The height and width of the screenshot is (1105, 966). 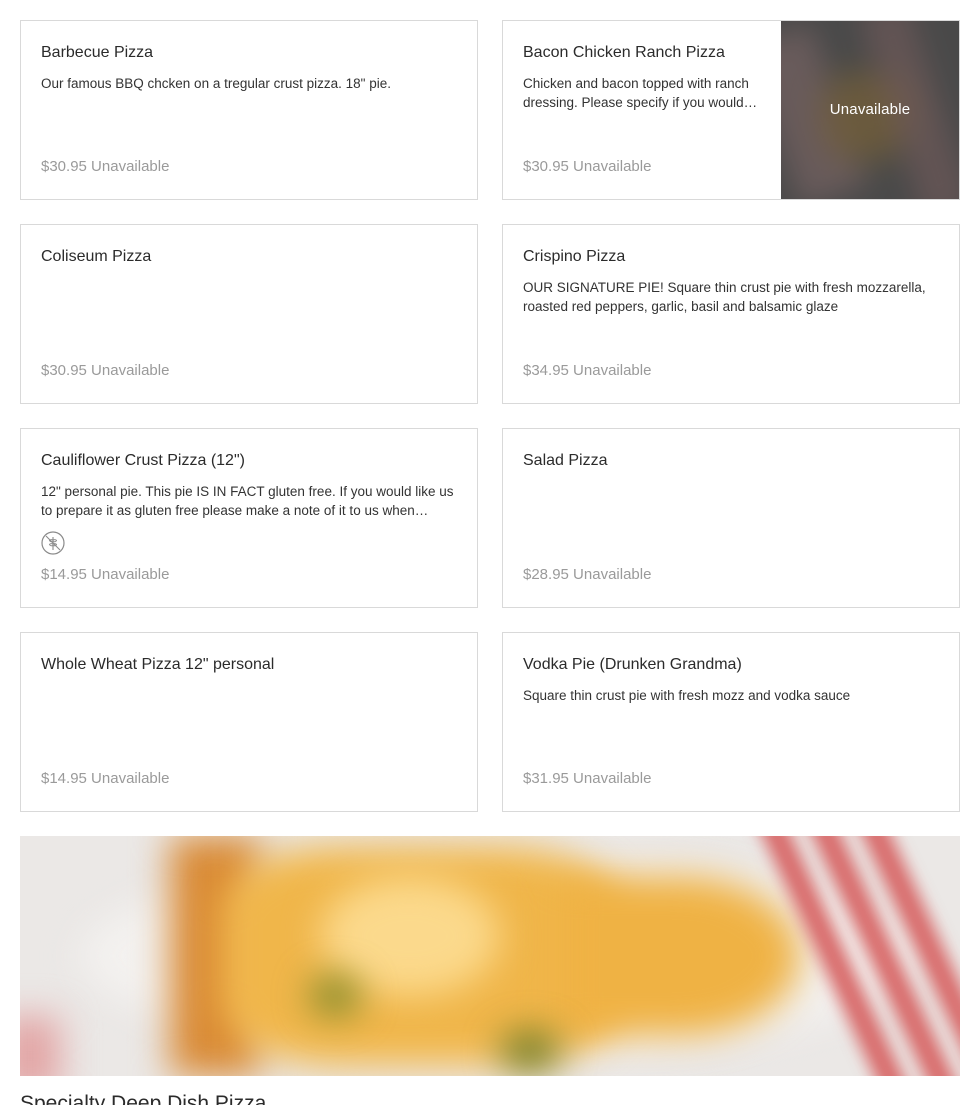 What do you see at coordinates (249, 314) in the screenshot?
I see `menu-item-card: Coliseum Pizza $30.95 Unavailable` at bounding box center [249, 314].